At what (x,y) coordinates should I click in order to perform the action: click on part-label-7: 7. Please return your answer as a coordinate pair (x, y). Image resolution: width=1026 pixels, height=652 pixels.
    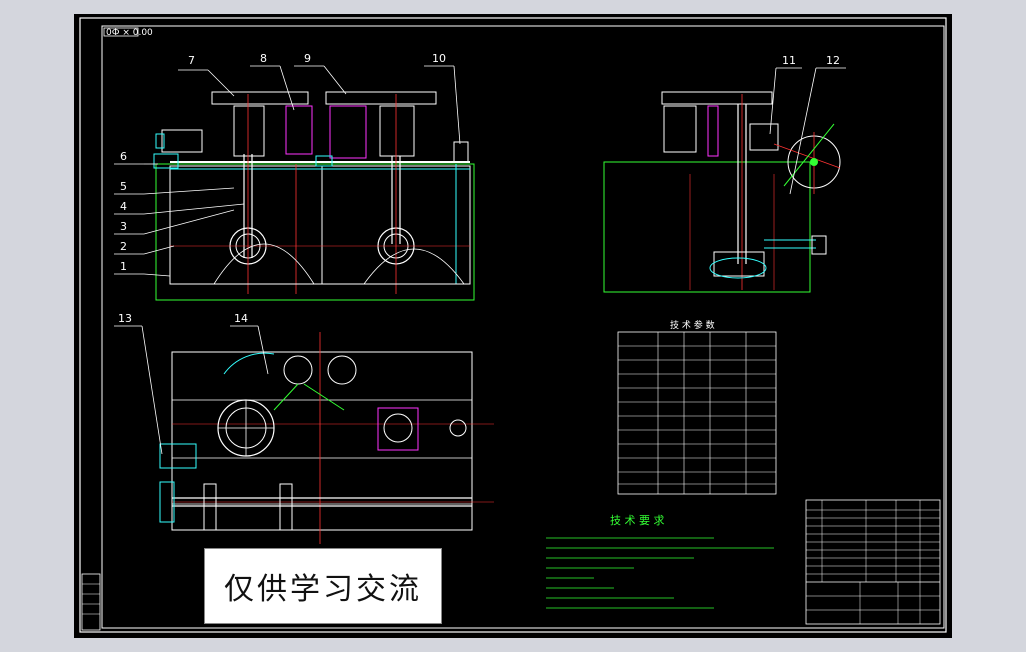
    Looking at the image, I should click on (191, 60).